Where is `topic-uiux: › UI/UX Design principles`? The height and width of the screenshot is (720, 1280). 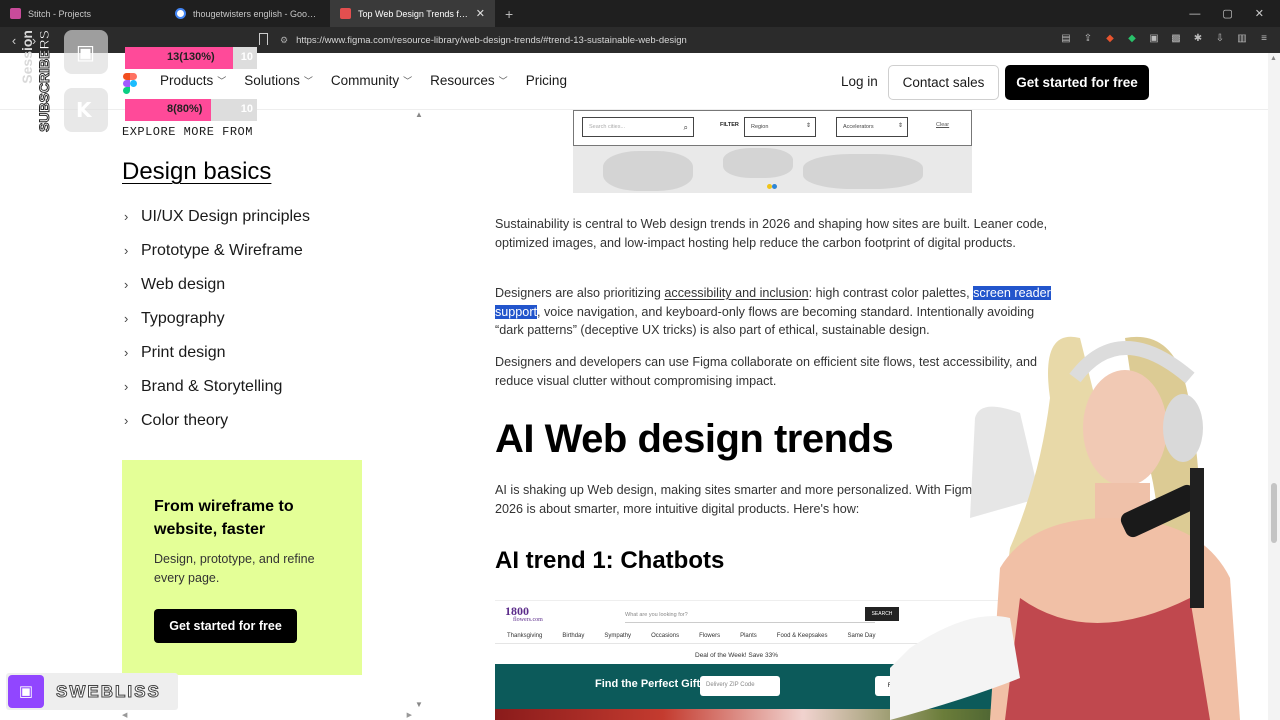 topic-uiux: › UI/UX Design principles is located at coordinates (217, 225).